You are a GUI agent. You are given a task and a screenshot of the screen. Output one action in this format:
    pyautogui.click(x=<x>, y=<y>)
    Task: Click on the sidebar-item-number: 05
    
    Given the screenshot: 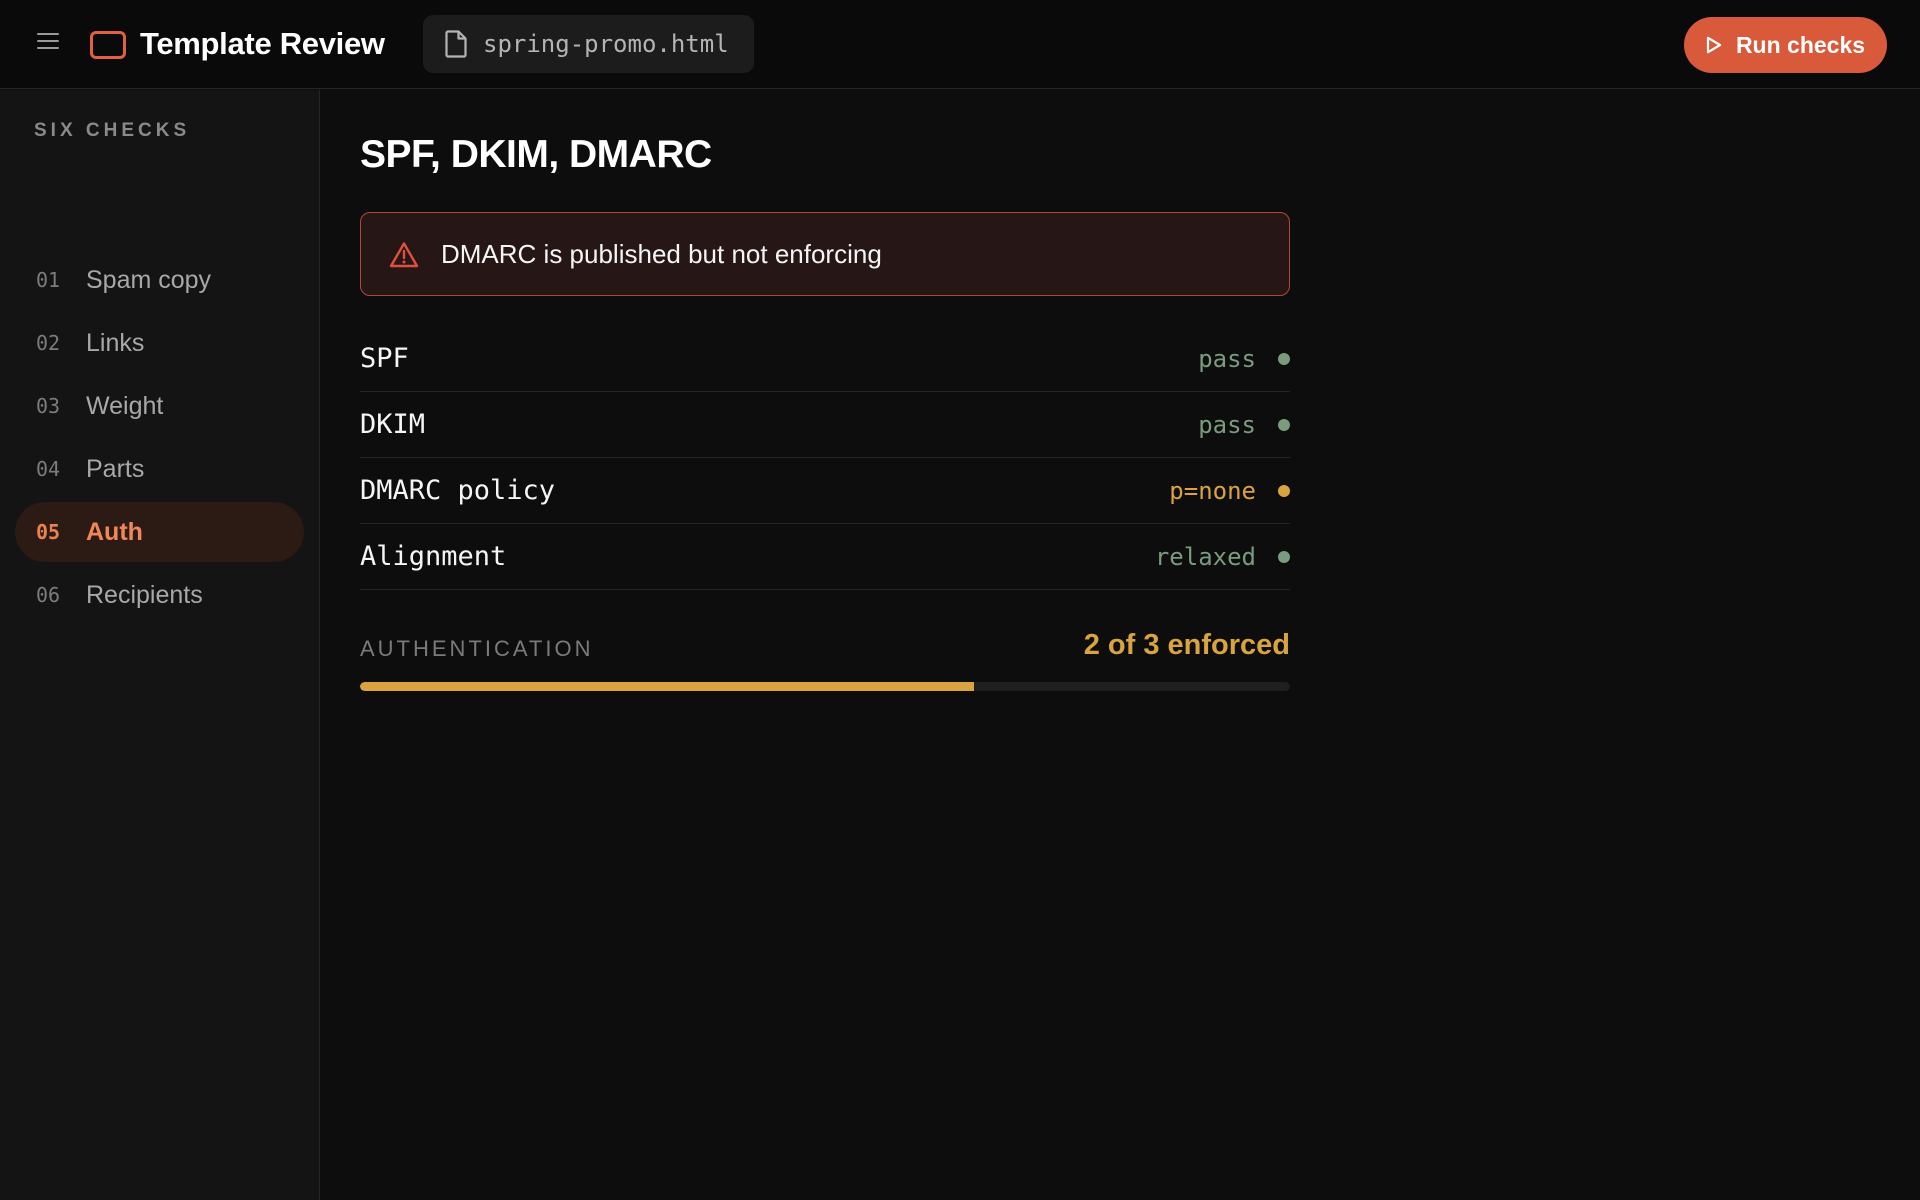 What is the action you would take?
    pyautogui.click(x=48, y=532)
    